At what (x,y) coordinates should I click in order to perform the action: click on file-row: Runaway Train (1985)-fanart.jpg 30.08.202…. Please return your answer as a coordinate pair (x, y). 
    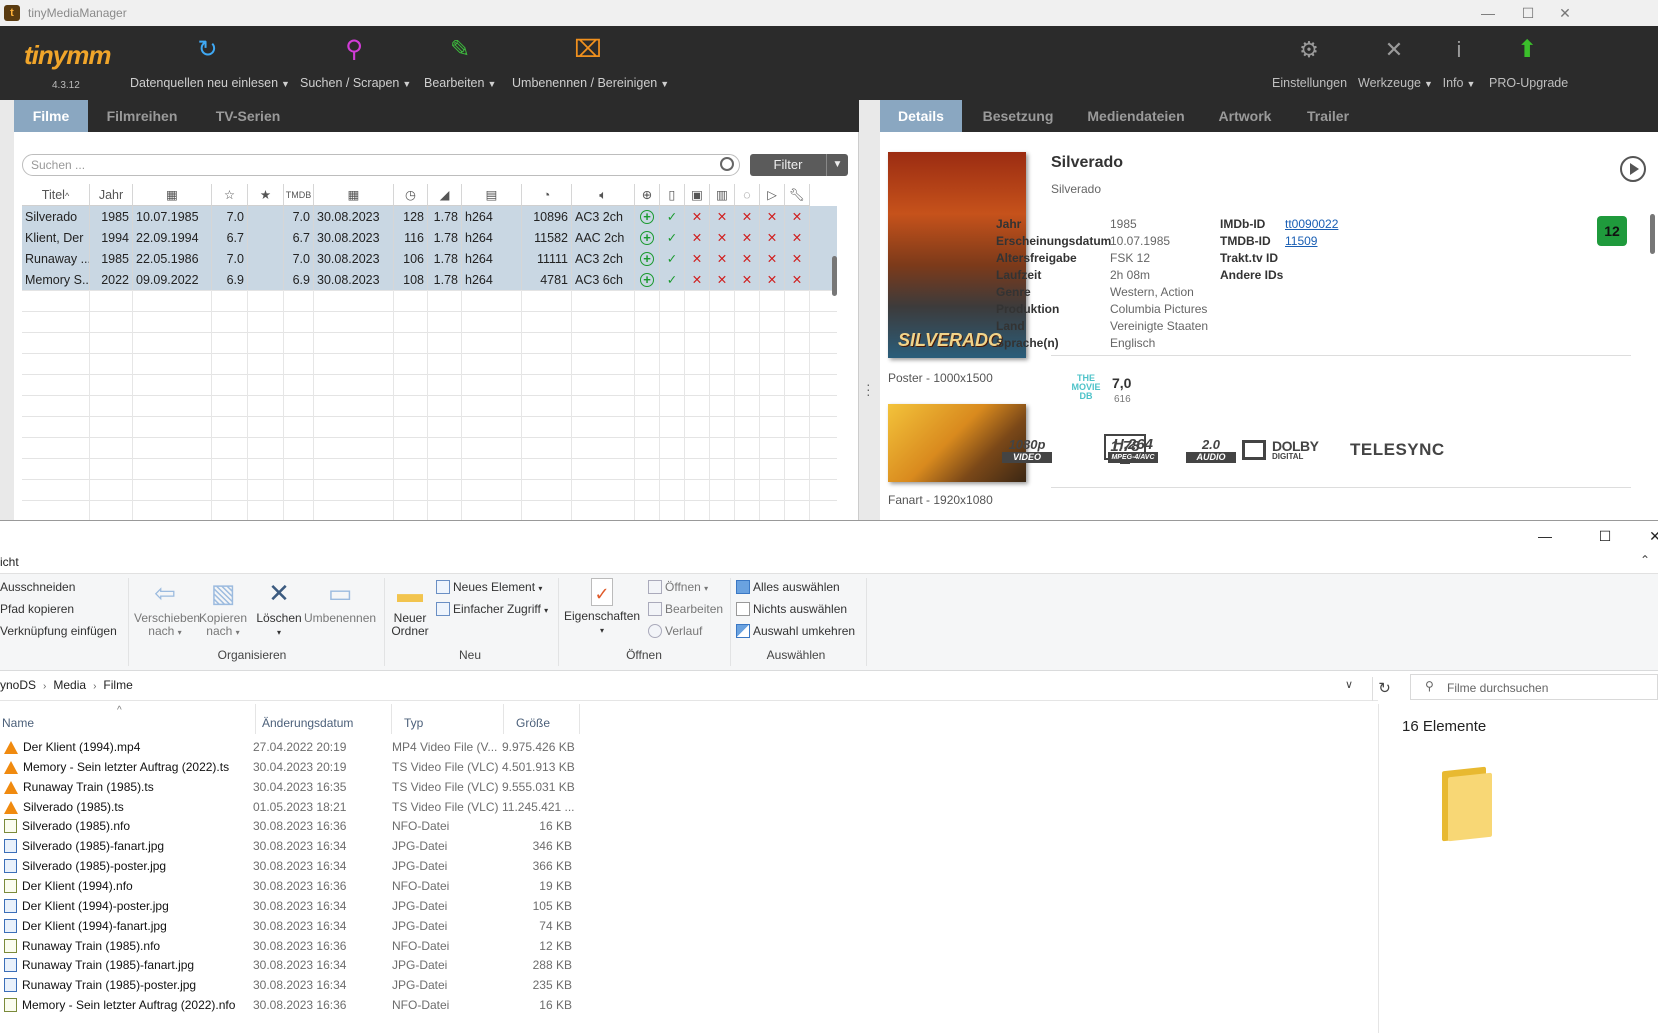
    Looking at the image, I should click on (290, 965).